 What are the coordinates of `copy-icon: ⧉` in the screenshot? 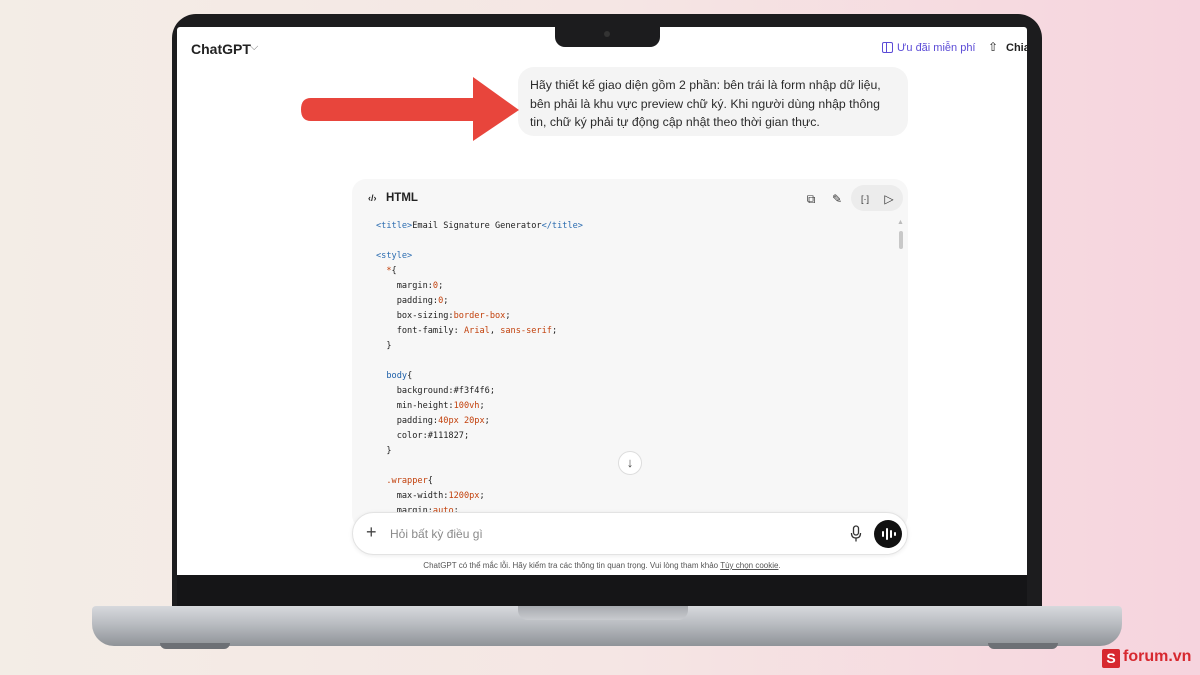 It's located at (811, 199).